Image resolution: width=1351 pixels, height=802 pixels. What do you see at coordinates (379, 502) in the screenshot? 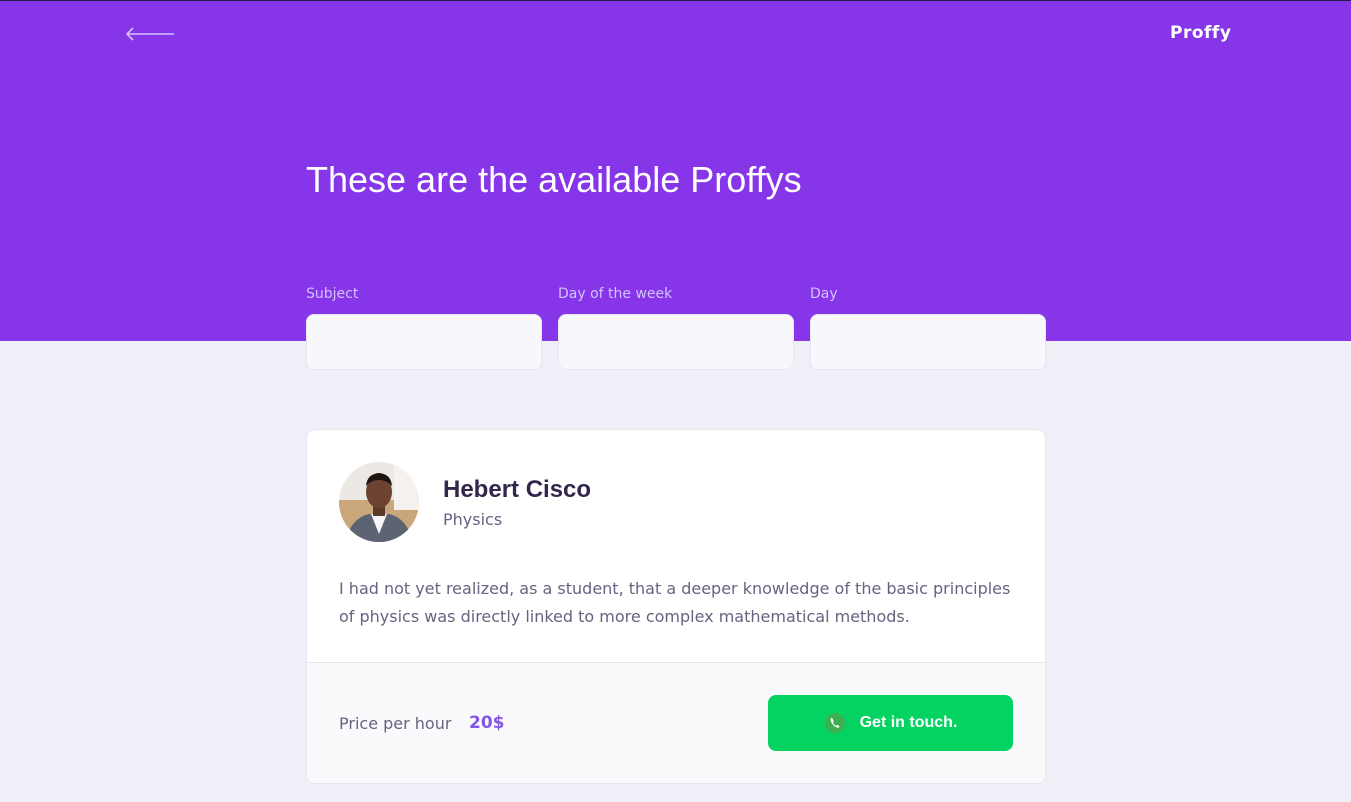
I see `avatar` at bounding box center [379, 502].